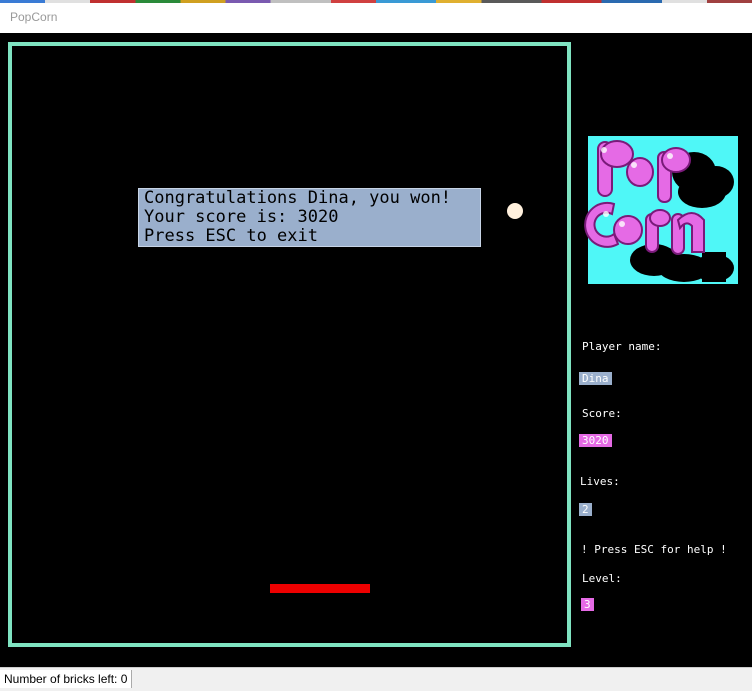  Describe the element at coordinates (600, 481) in the screenshot. I see `lives-label: Lives:` at that location.